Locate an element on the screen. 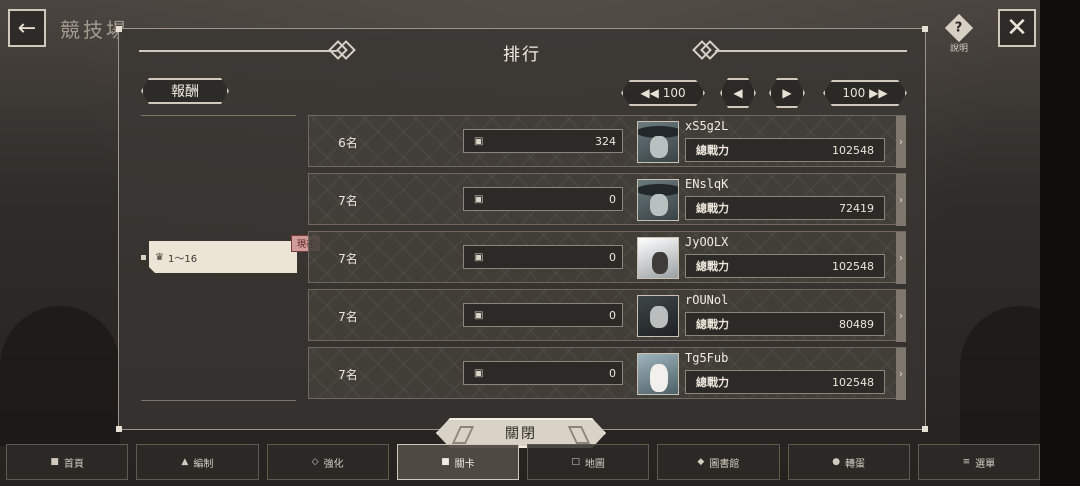 This screenshot has width=1080, height=486. library-icon: ◆ is located at coordinates (701, 462).